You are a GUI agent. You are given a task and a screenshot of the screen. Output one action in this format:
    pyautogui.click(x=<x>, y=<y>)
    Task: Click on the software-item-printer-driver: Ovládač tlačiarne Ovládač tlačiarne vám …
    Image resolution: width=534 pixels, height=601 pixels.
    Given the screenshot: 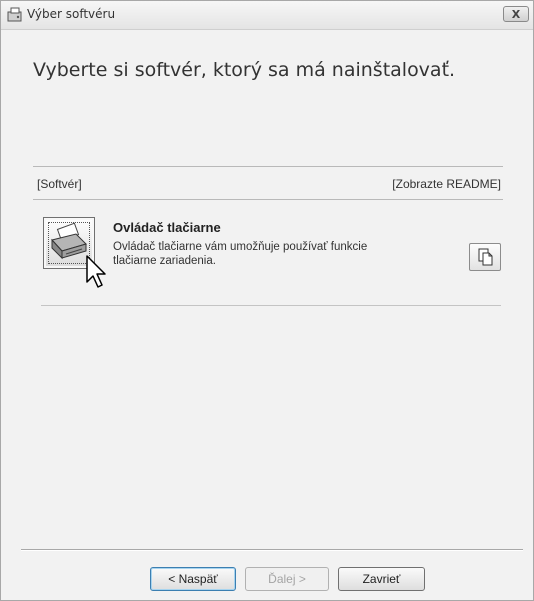 What is the action you would take?
    pyautogui.click(x=271, y=257)
    